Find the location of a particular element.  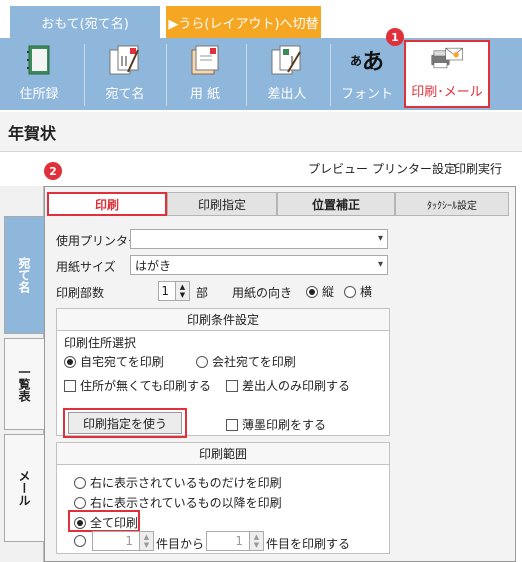

copies-label: 印刷部数 is located at coordinates (80, 293).